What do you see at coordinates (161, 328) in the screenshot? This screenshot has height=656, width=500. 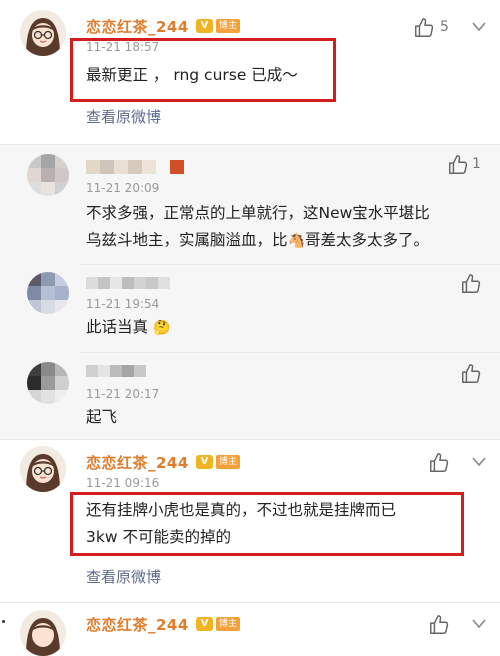 I see `thinking-emoji-icon: 🤔` at bounding box center [161, 328].